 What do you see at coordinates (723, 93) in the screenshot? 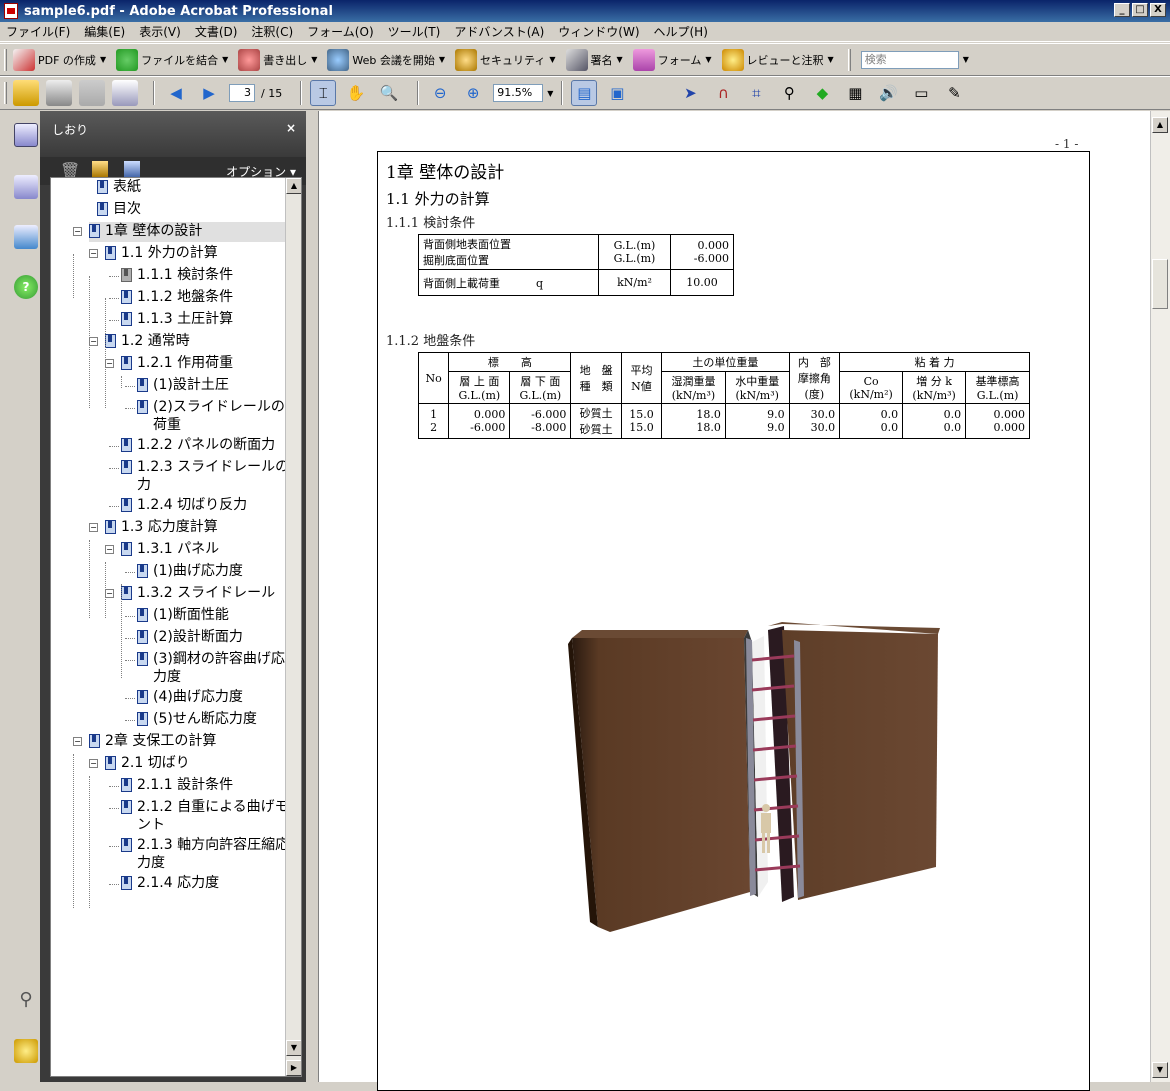
I see `link-tool-icon: ∩` at bounding box center [723, 93].